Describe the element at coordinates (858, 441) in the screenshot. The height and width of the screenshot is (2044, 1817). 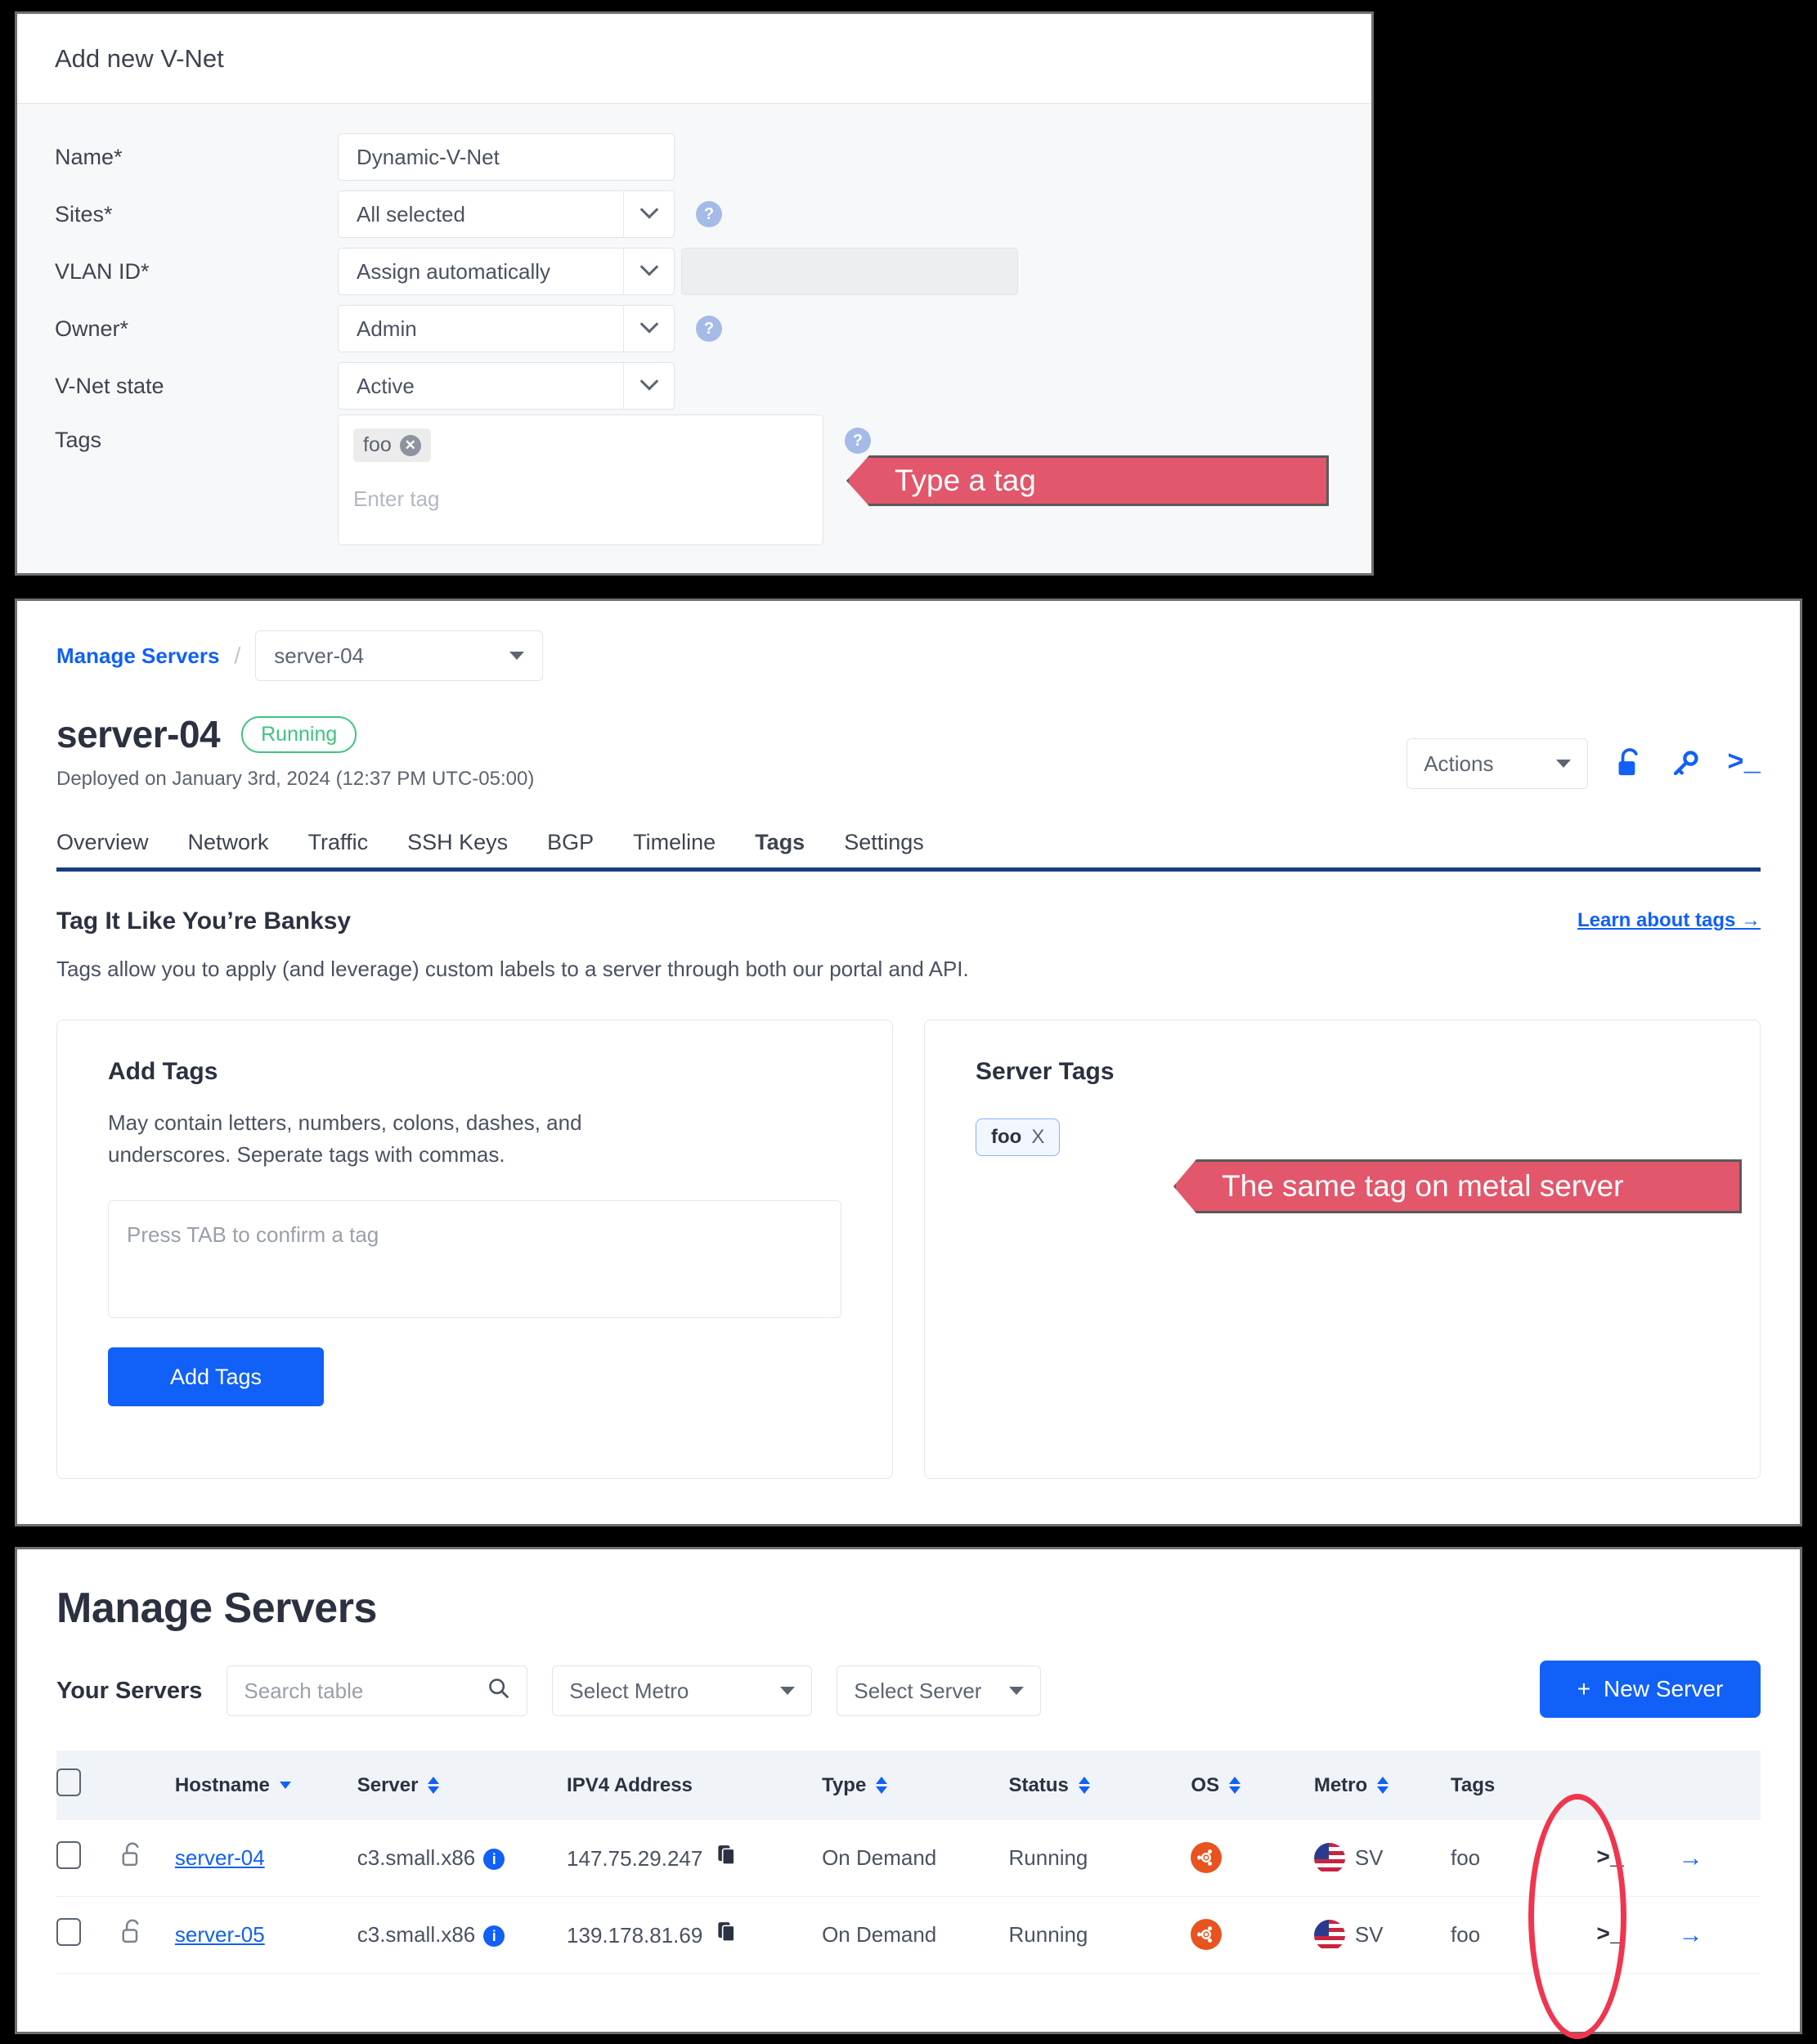
I see `help-icon-tags: ?` at that location.